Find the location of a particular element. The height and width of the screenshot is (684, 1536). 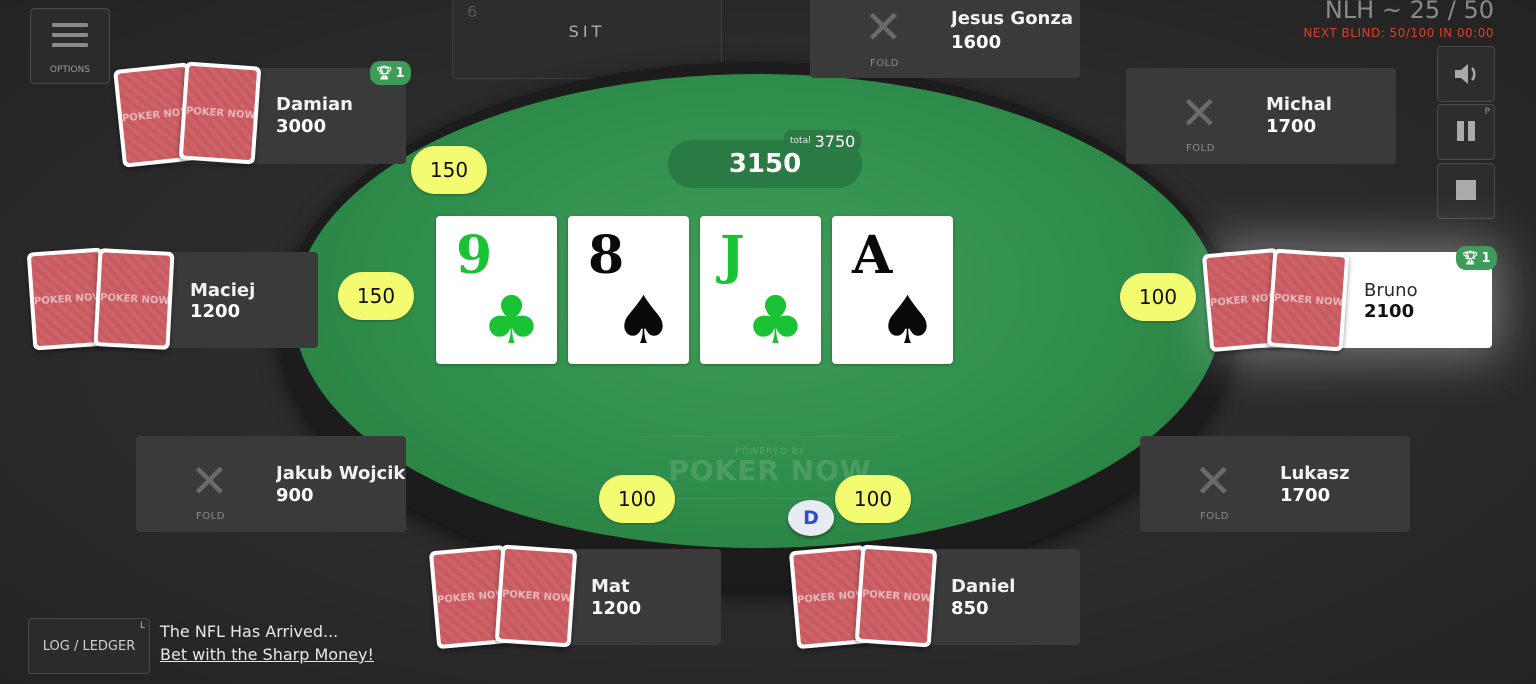

promo-link: Bet with the Sharp Money! is located at coordinates (267, 654).